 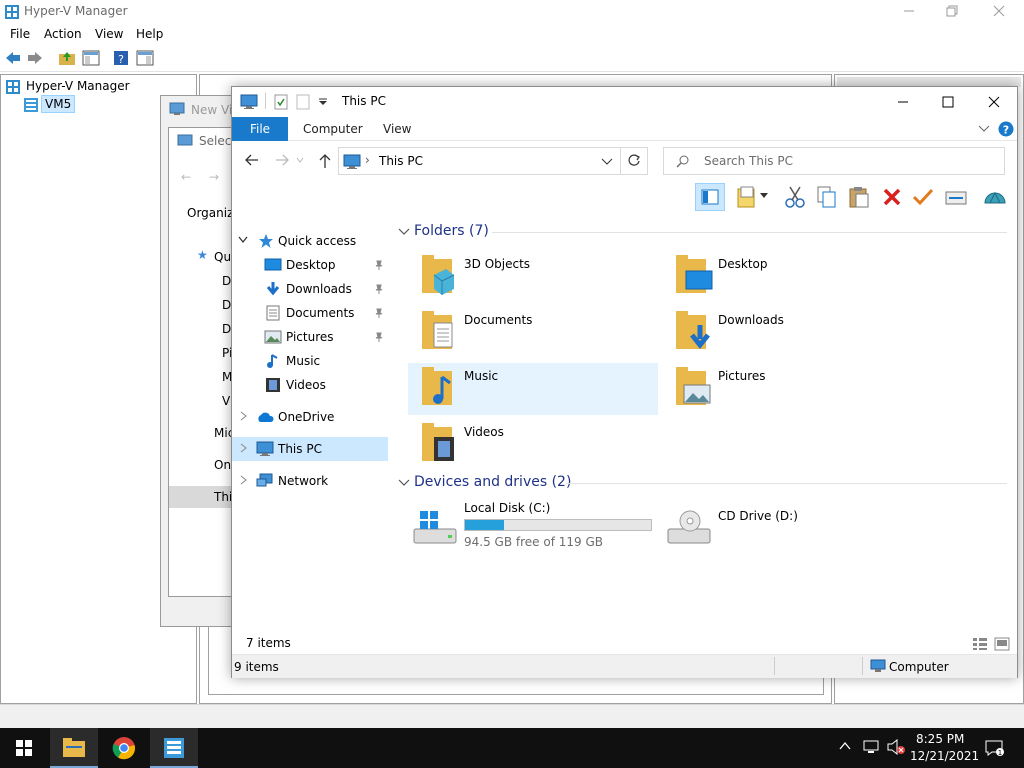 What do you see at coordinates (109, 34) in the screenshot?
I see `menu-view: View` at bounding box center [109, 34].